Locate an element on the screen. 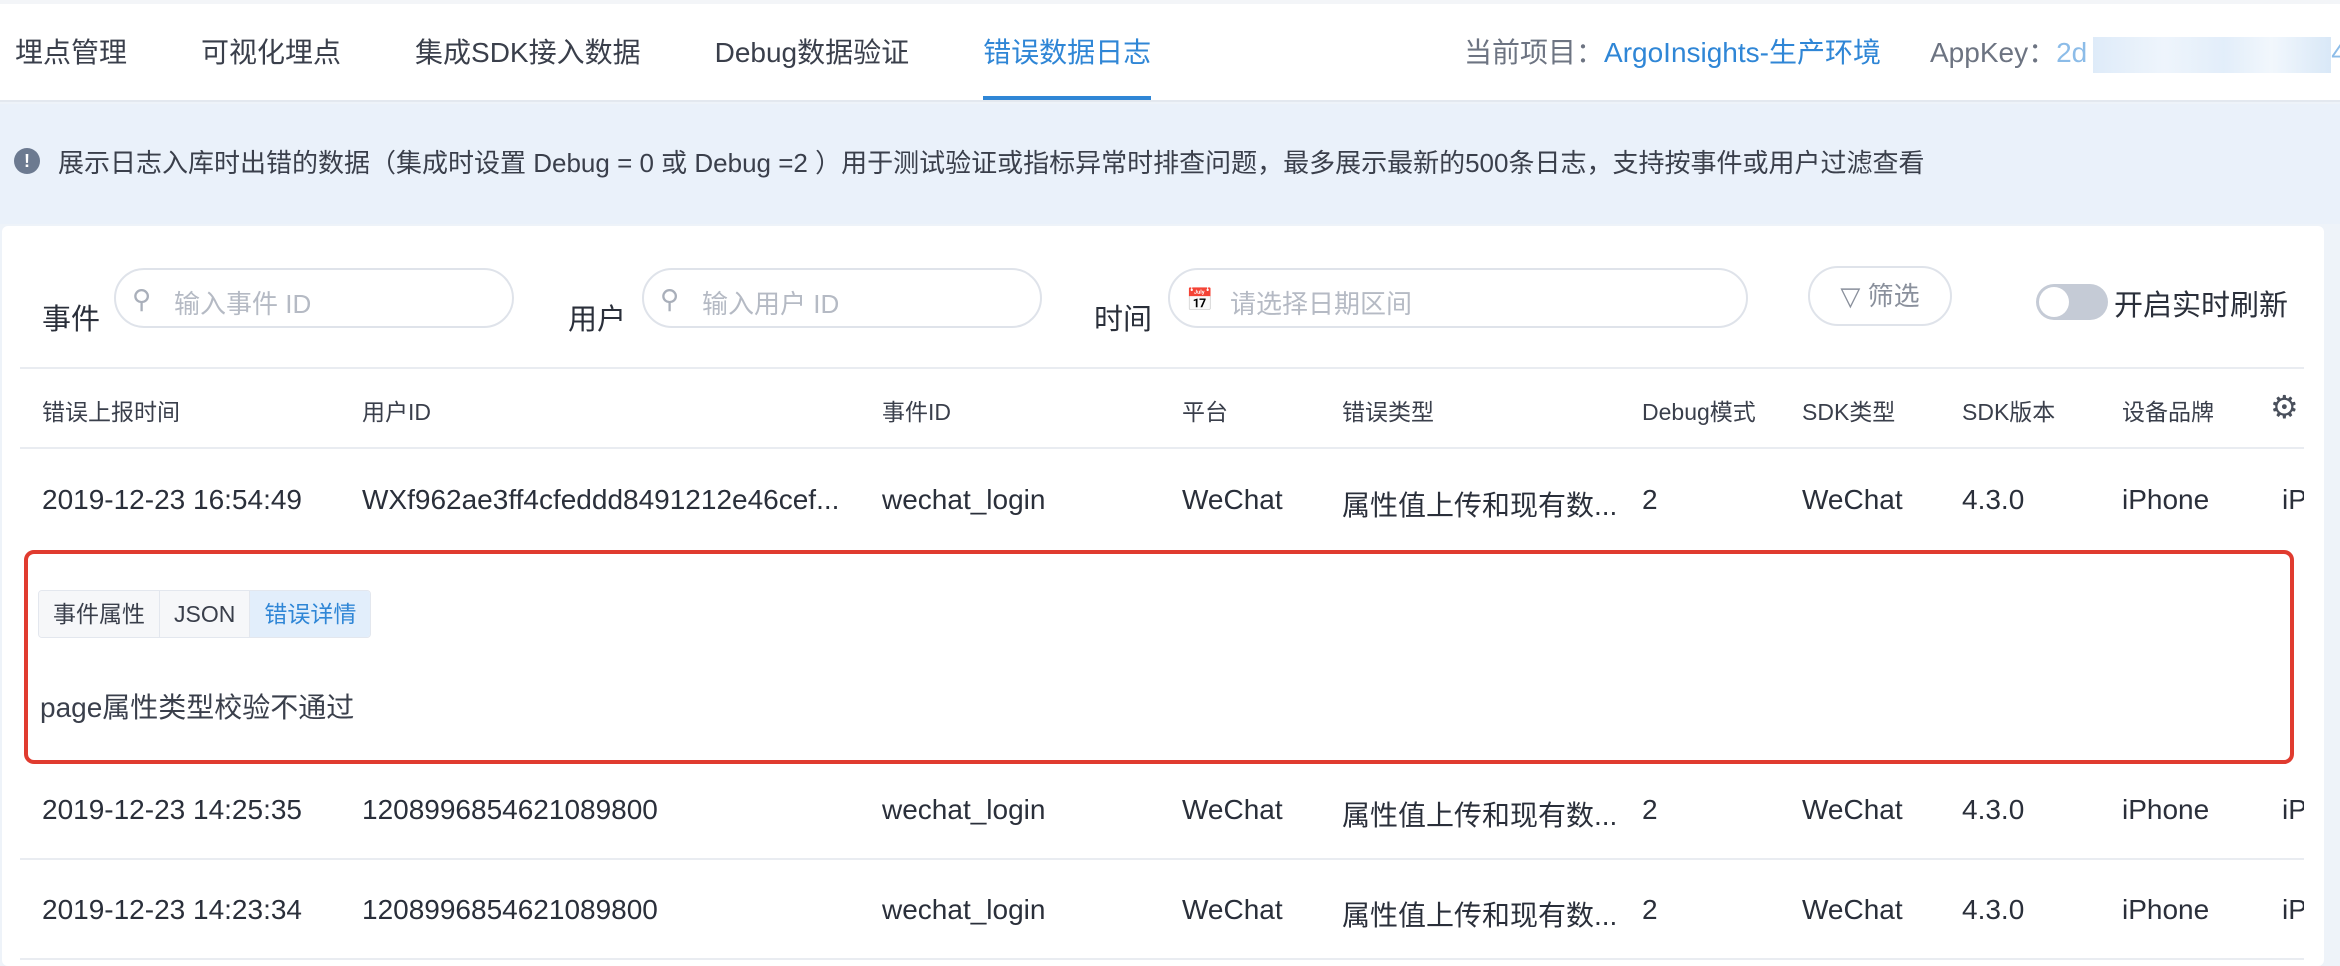 The image size is (2340, 966). col-device-brand: 设备品牌 is located at coordinates (2168, 410).